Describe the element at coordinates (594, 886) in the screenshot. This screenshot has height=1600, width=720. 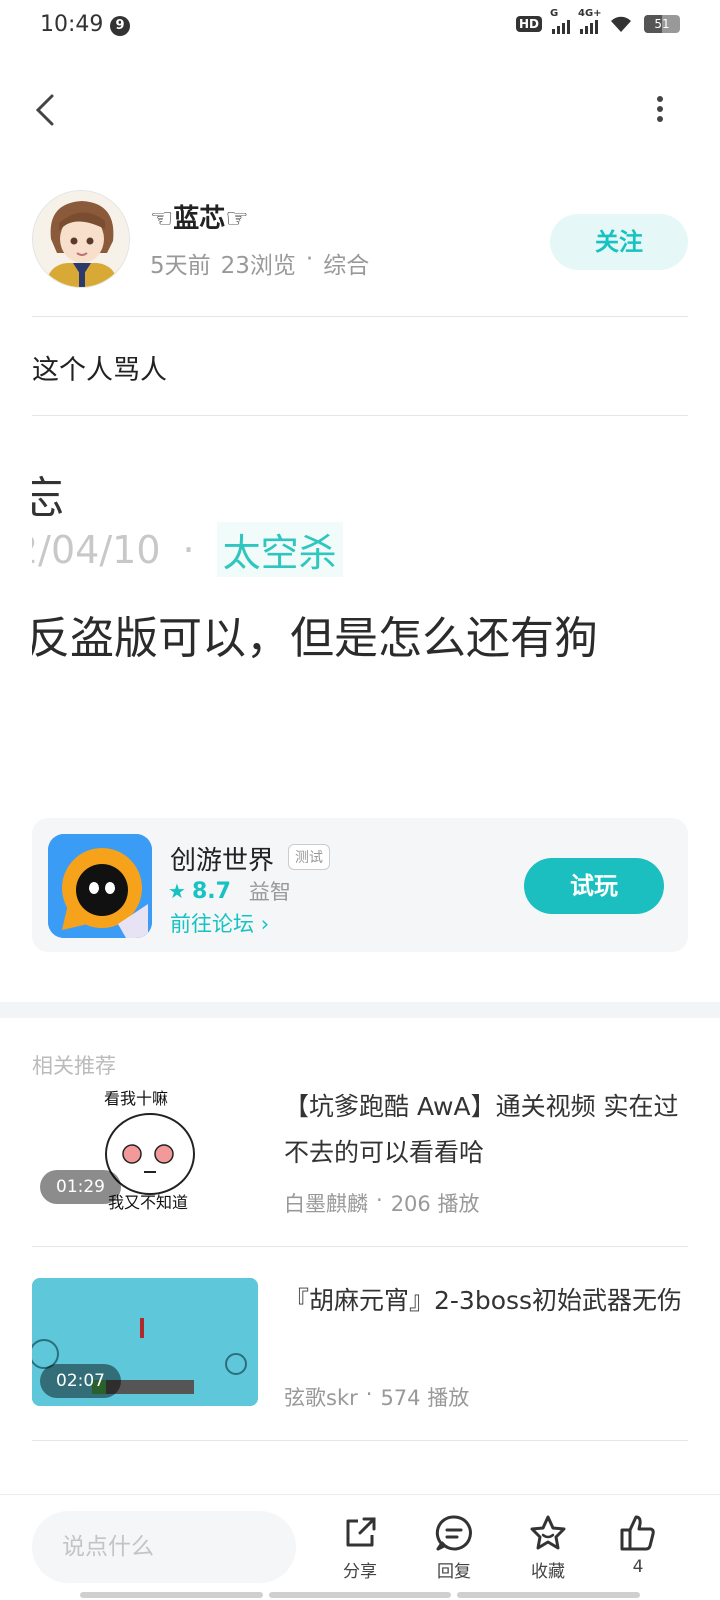
I see `play-button: 试玩` at that location.